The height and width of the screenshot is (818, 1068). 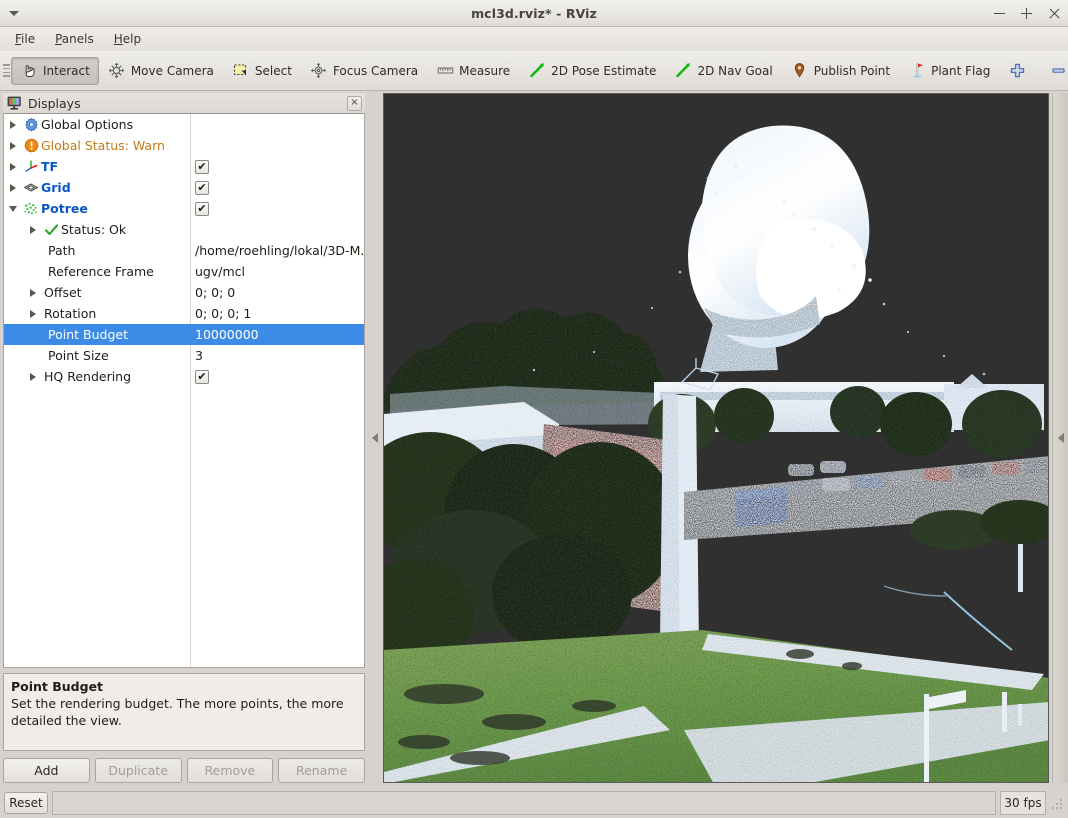 I want to click on tree-row-value: 10000000, so click(x=227, y=334).